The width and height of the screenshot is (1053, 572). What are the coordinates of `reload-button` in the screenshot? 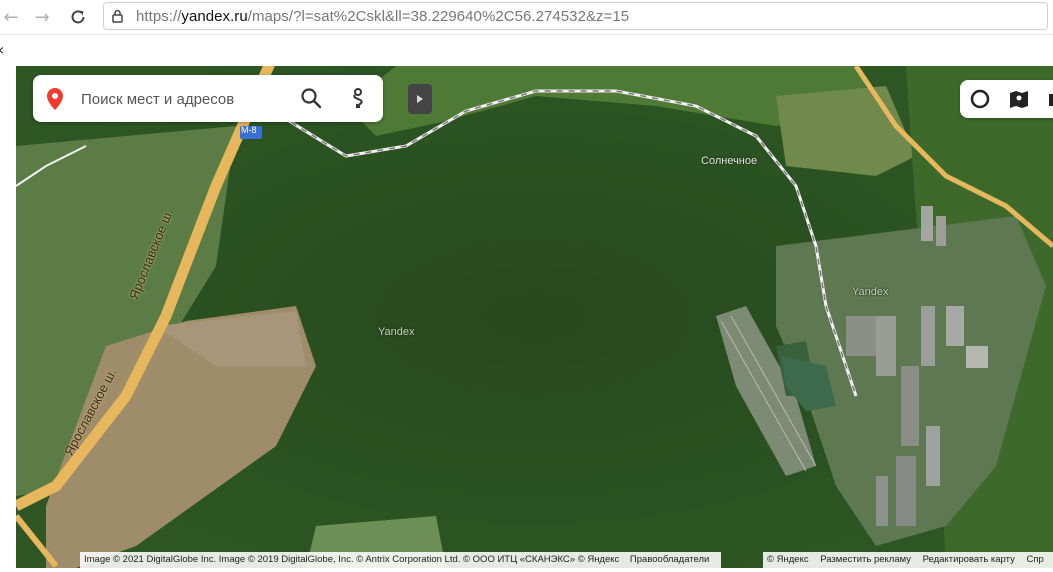 It's located at (78, 17).